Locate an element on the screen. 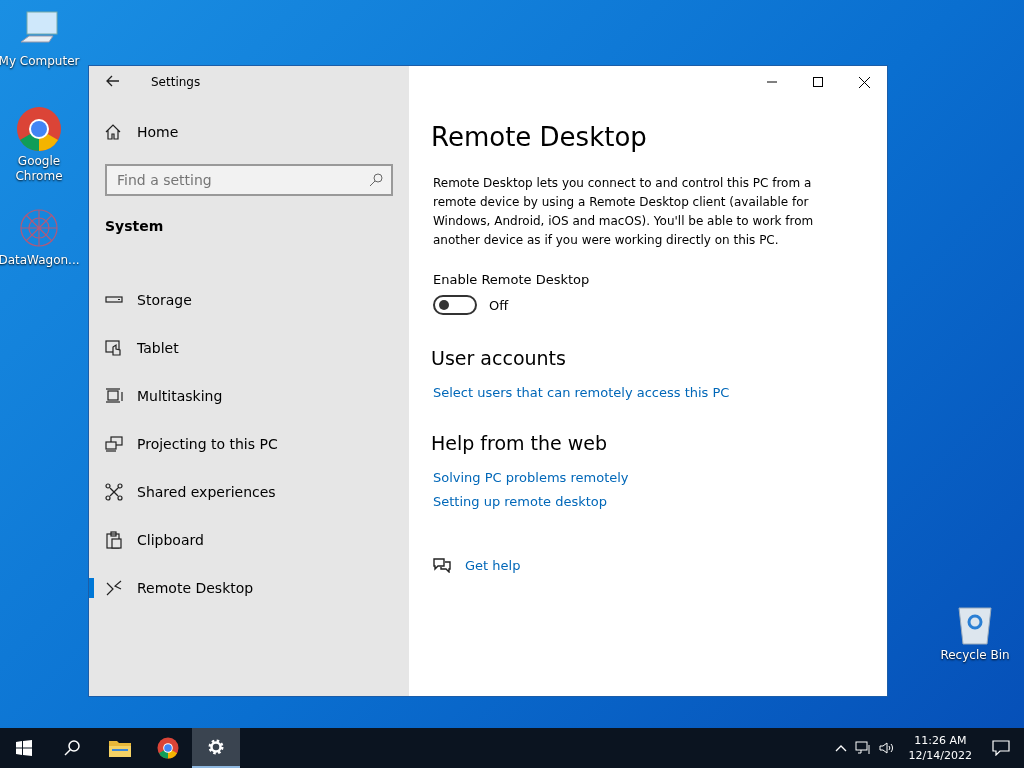 This screenshot has height=768, width=1024. folder-icon is located at coordinates (120, 748).